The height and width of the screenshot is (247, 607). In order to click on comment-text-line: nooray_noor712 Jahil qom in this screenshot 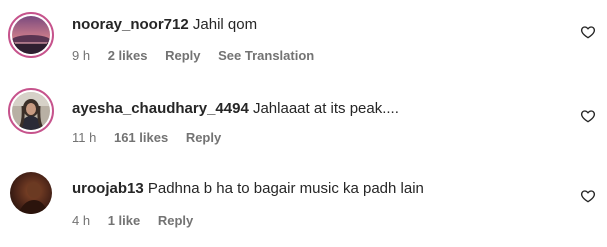, I will do `click(164, 25)`.